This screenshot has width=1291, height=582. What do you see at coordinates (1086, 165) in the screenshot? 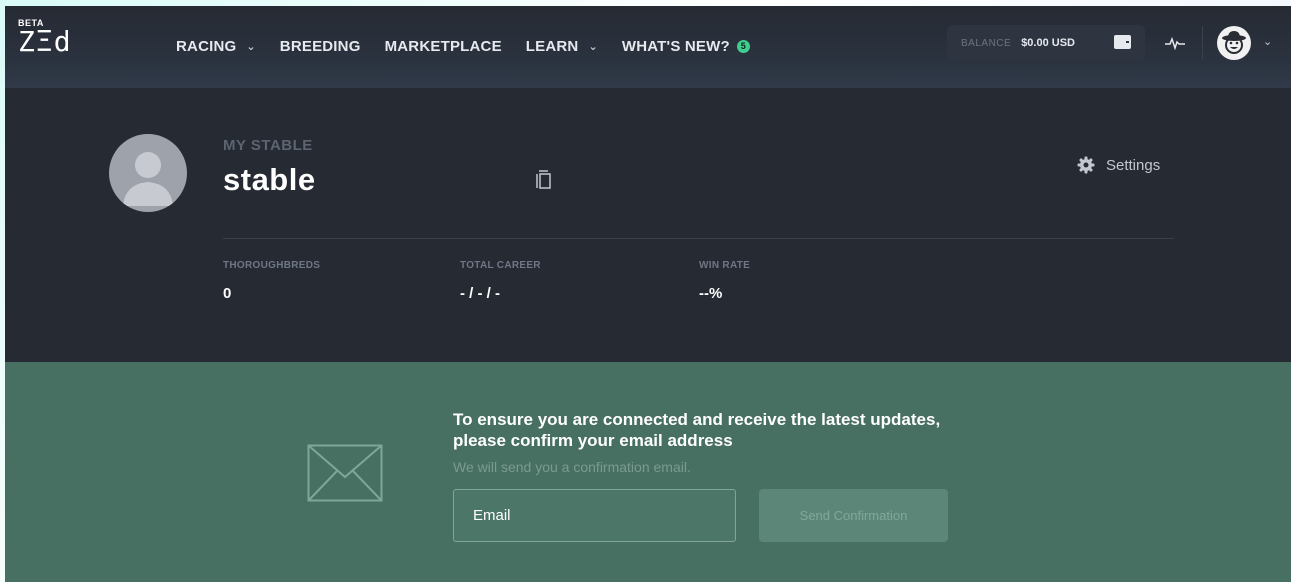
I see `gear-icon` at bounding box center [1086, 165].